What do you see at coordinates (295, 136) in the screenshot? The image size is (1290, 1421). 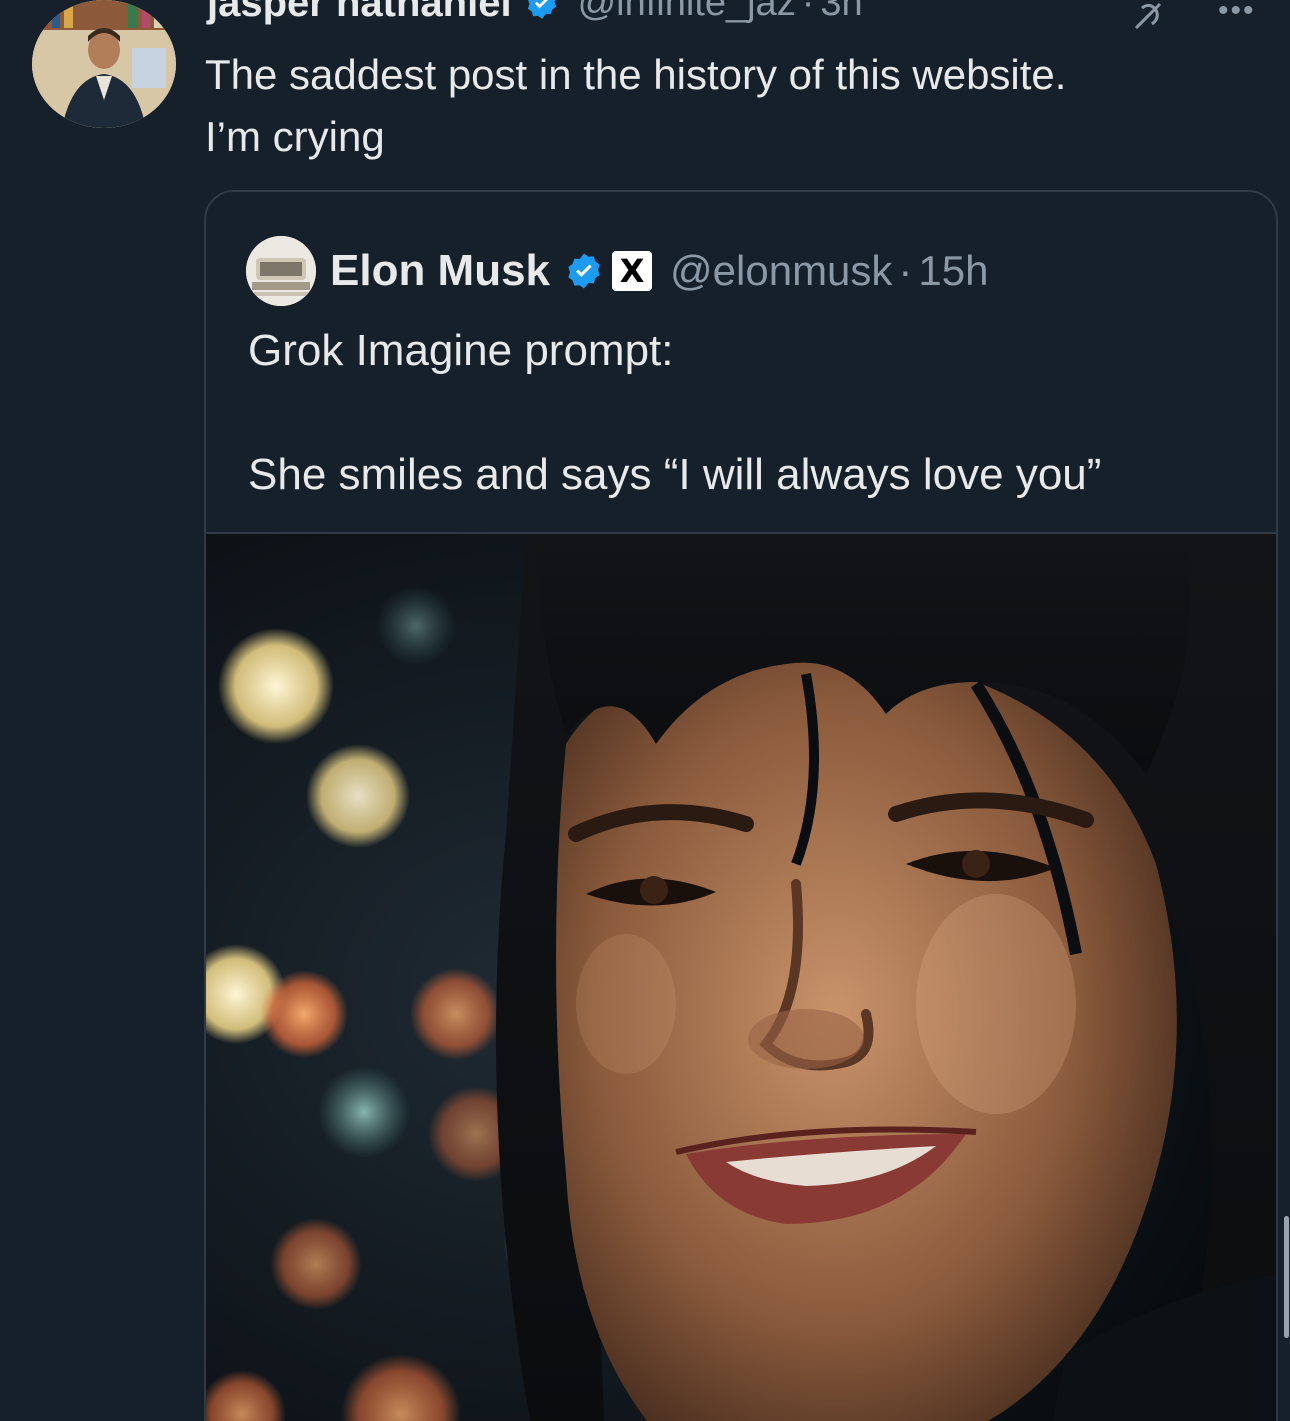 I see `tweet-text-line: I’m crying` at bounding box center [295, 136].